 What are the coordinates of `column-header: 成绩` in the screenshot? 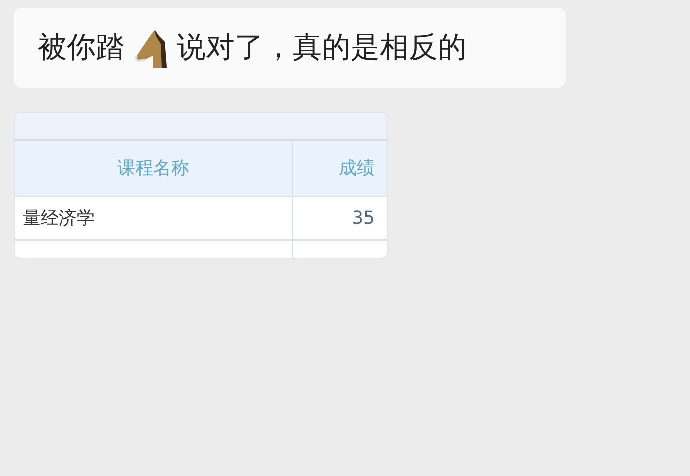 It's located at (357, 169).